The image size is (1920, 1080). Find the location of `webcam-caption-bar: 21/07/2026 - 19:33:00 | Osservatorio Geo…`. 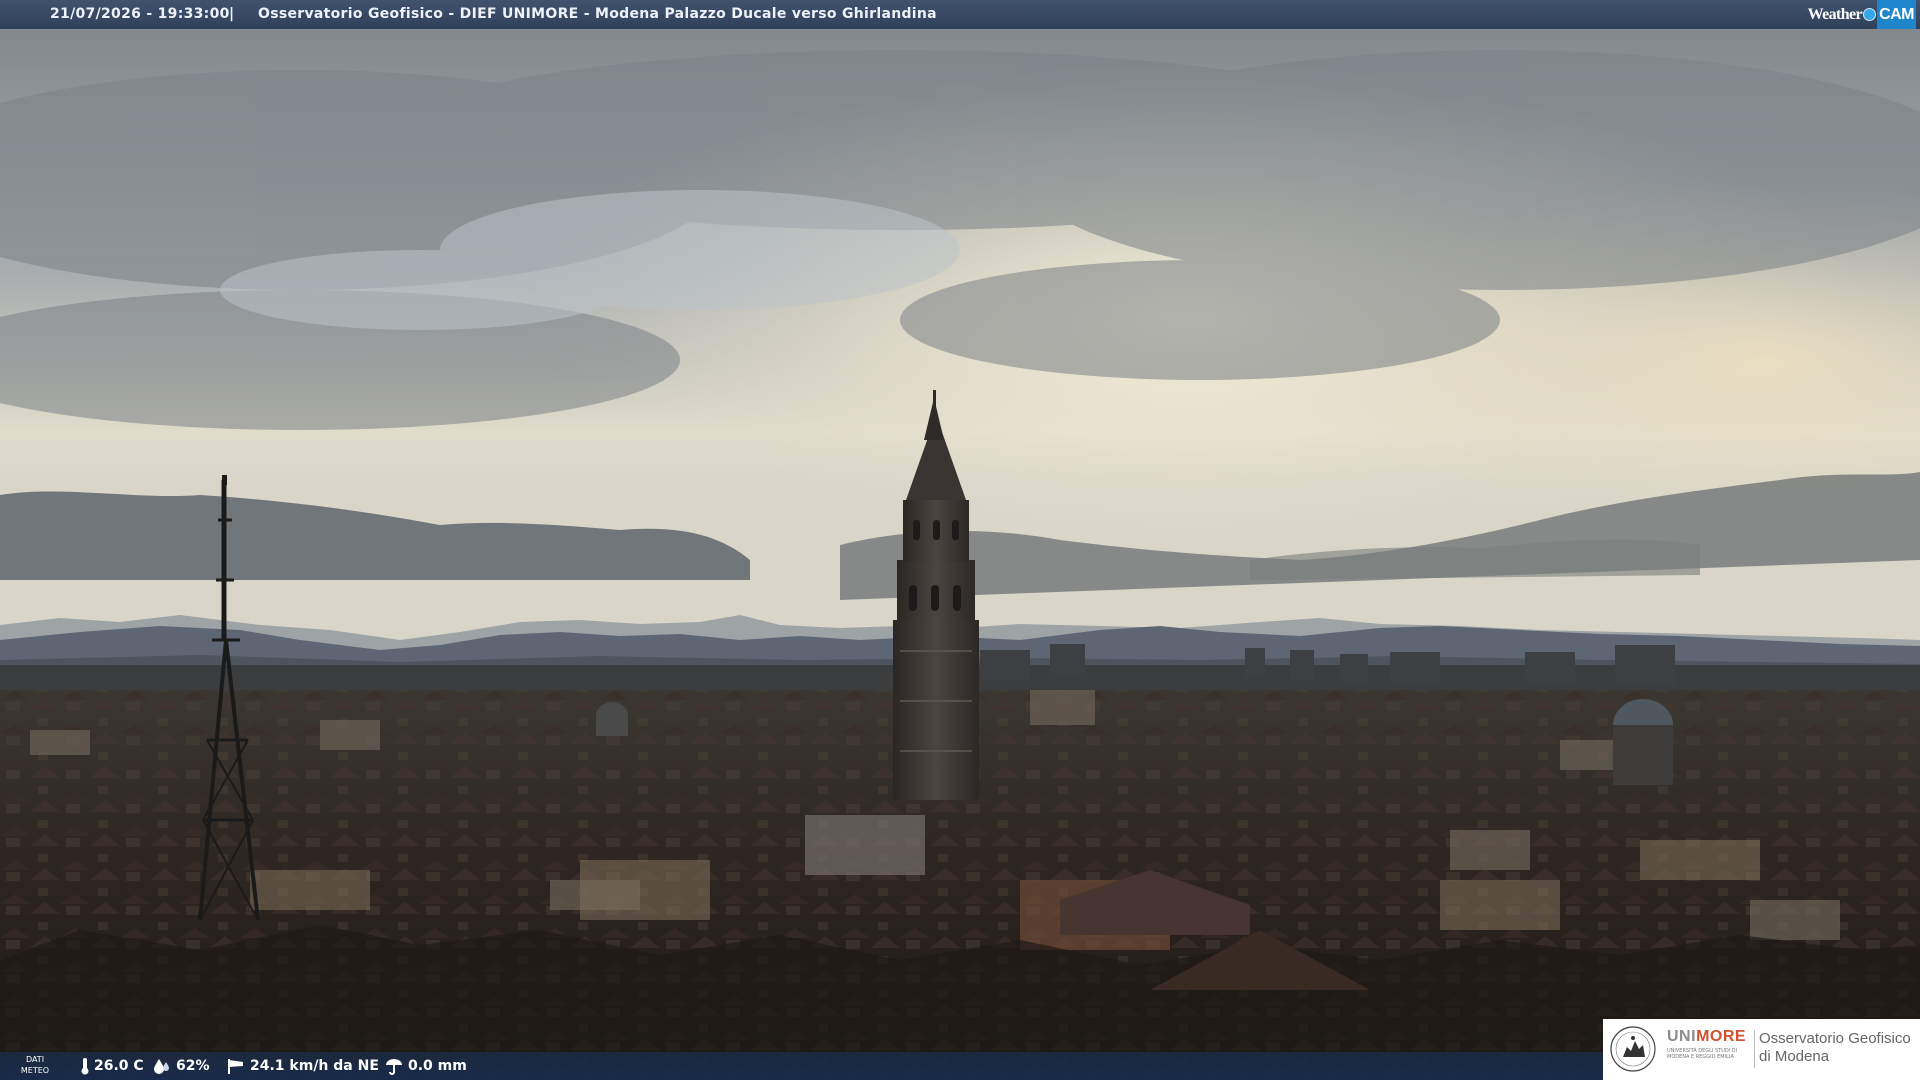

webcam-caption-bar: 21/07/2026 - 19:33:00 | Osservatorio Geo… is located at coordinates (960, 14).